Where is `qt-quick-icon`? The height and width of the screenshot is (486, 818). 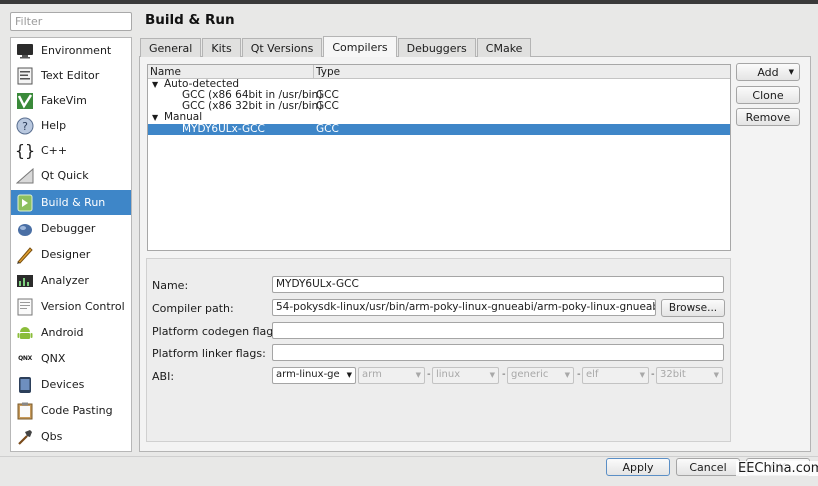
qt-quick-icon is located at coordinates (25, 176).